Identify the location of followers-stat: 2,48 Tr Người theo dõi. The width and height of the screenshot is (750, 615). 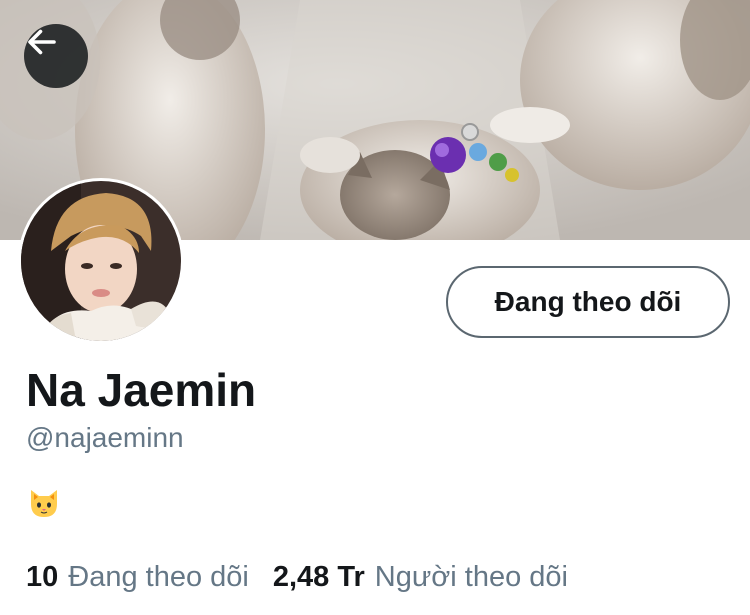
(420, 577).